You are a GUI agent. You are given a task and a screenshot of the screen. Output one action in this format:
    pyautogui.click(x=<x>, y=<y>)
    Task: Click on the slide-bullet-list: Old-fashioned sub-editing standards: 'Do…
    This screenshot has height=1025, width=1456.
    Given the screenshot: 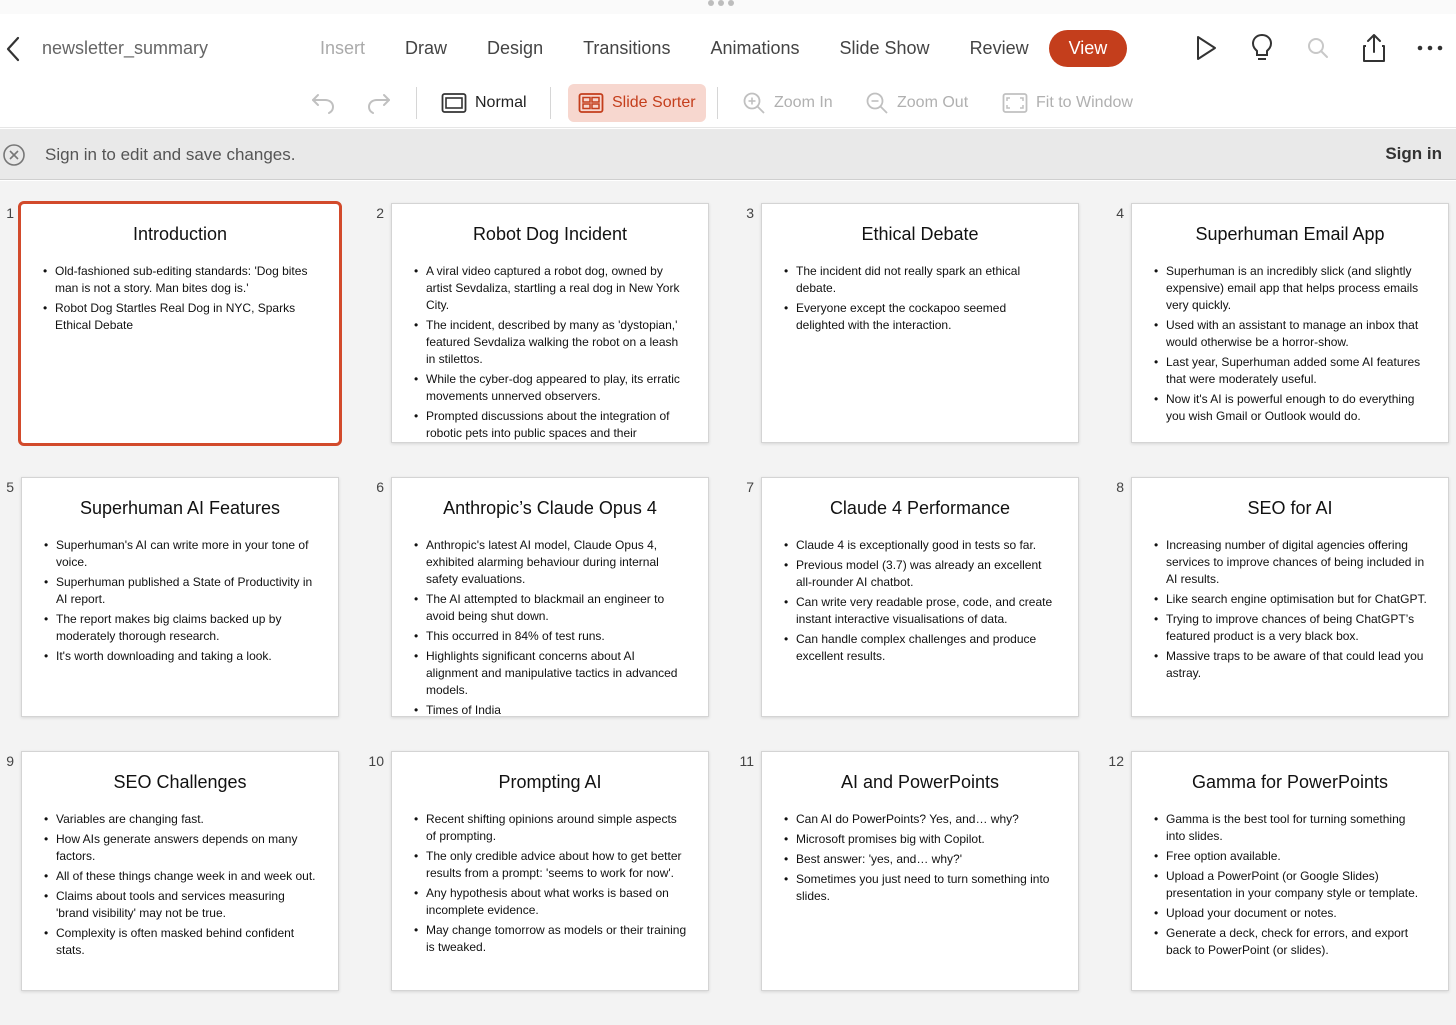 What is the action you would take?
    pyautogui.click(x=180, y=298)
    